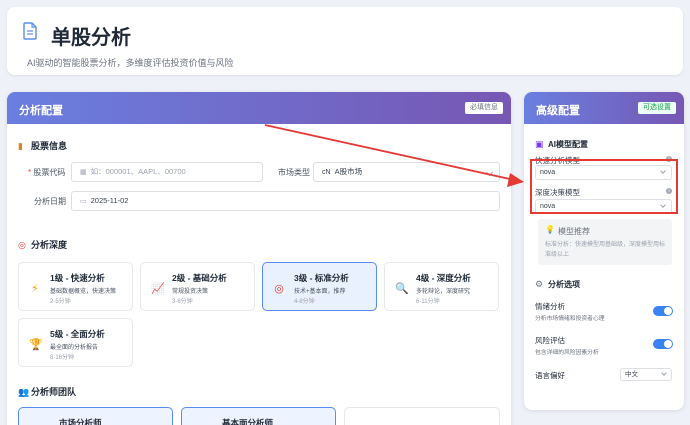  I want to click on depth-section-title: ◎ 分析深度, so click(42, 244).